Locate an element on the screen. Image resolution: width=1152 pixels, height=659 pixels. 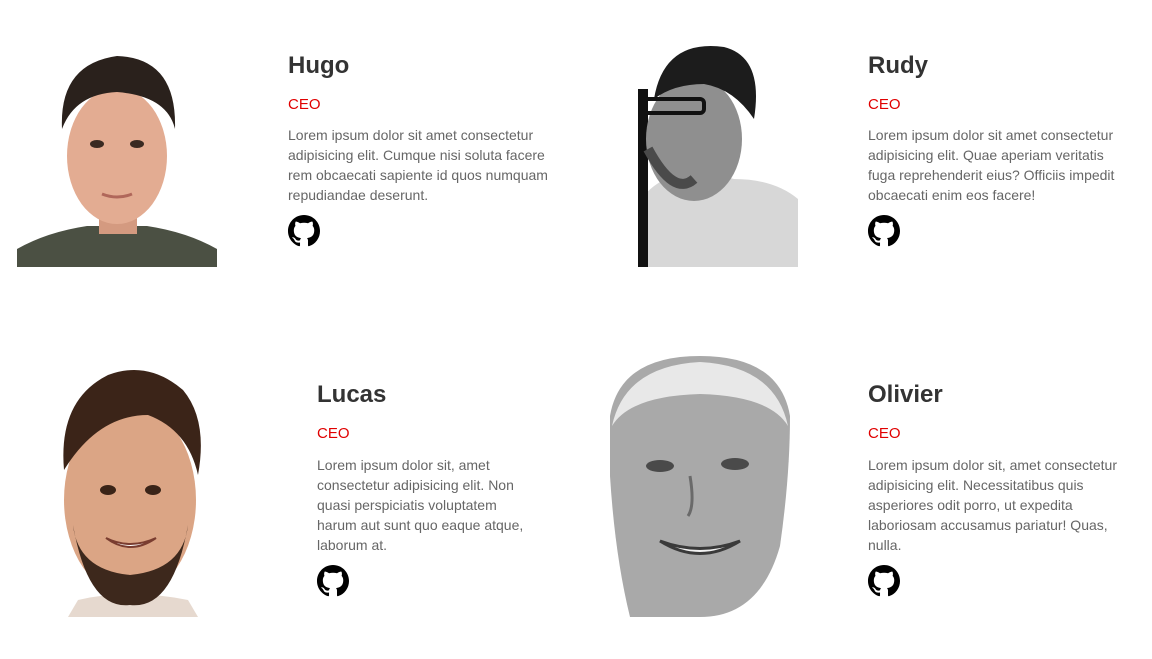
member-name: Hugo is located at coordinates (319, 65).